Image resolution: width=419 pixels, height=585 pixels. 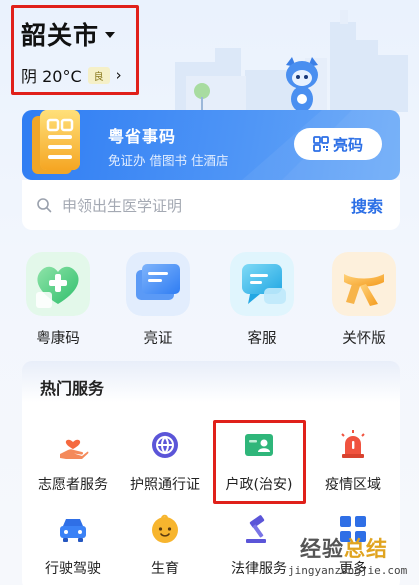 I want to click on quick-entry-customer-service: 客服, so click(x=262, y=300).